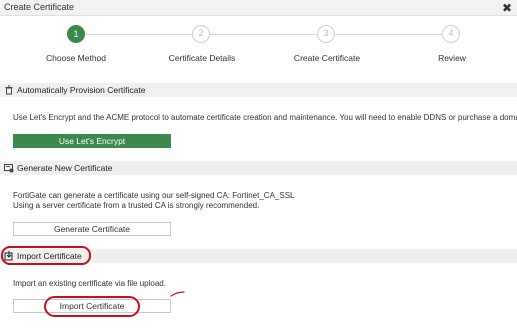 This screenshot has width=517, height=331. I want to click on import-certificate-button: Import Certificate, so click(92, 306).